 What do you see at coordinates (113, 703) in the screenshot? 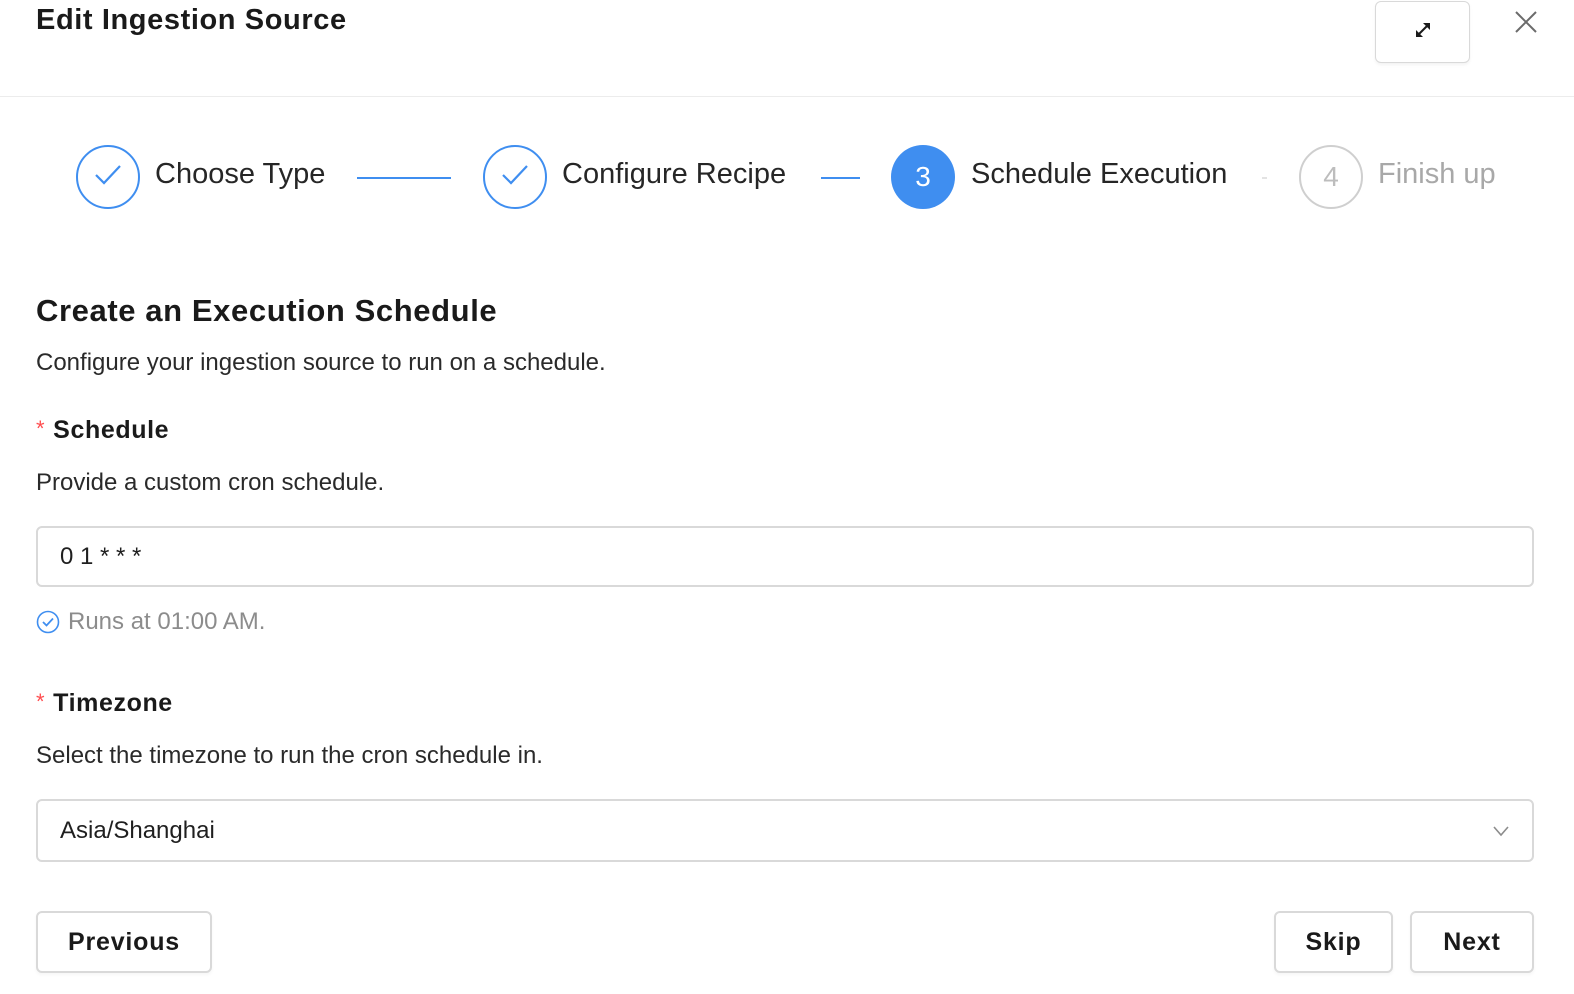
I see `timezone-label-text: Timezone` at bounding box center [113, 703].